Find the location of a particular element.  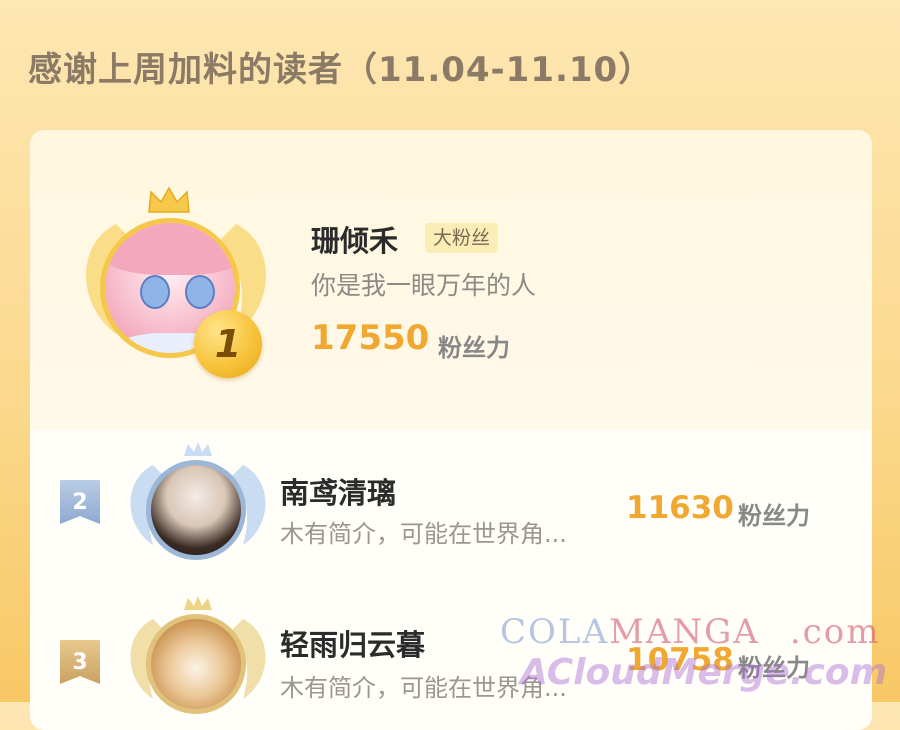

rank-flag: 2 is located at coordinates (80, 502).